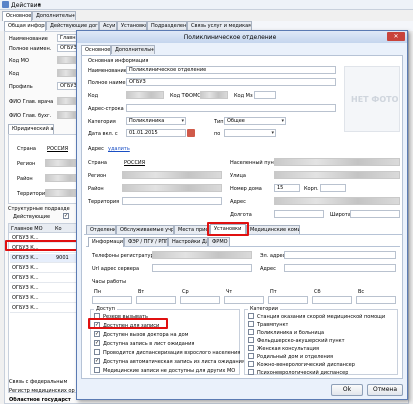 This screenshot has width=413, height=404. What do you see at coordinates (340, 268) in the screenshot?
I see `address3-field` at bounding box center [340, 268].